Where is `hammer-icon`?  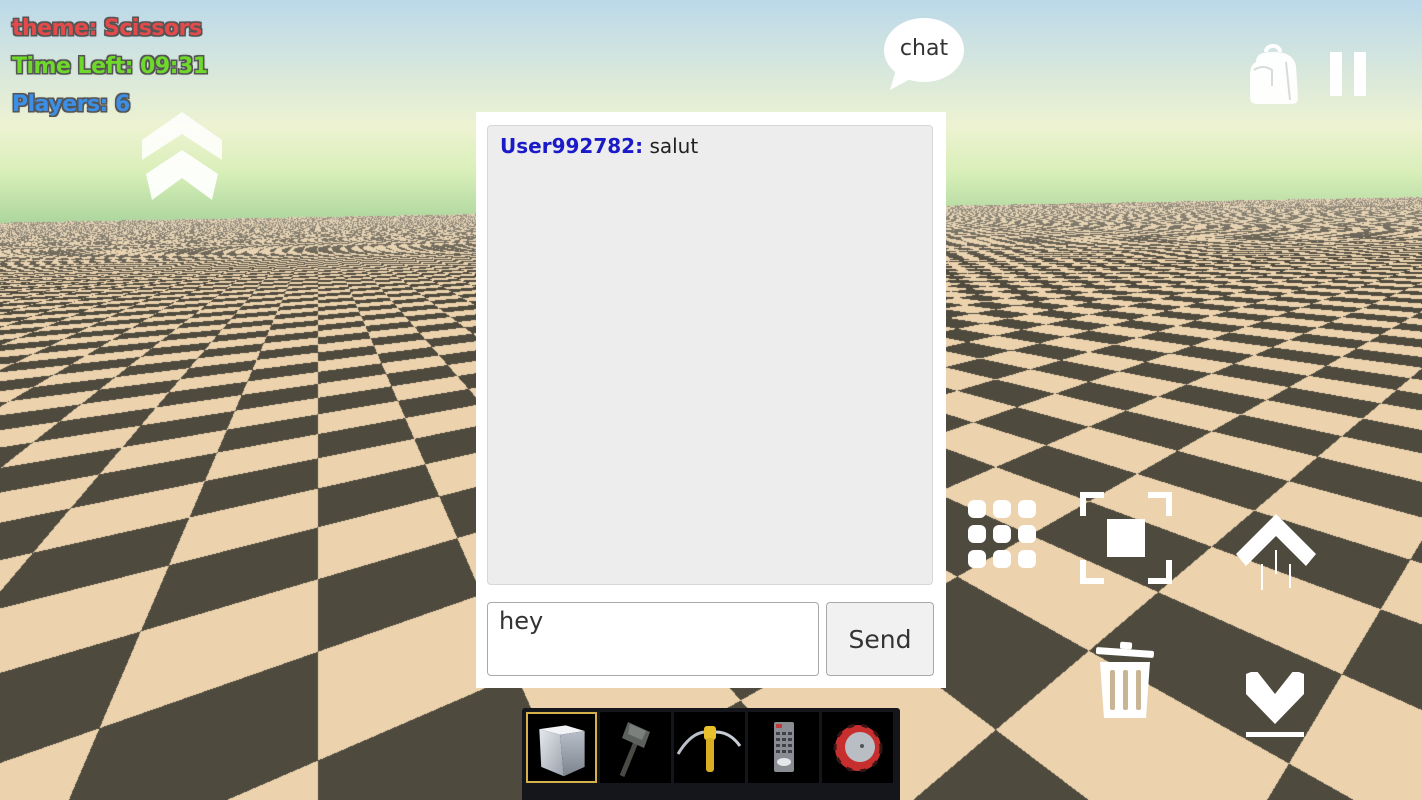
hammer-icon is located at coordinates (634, 749).